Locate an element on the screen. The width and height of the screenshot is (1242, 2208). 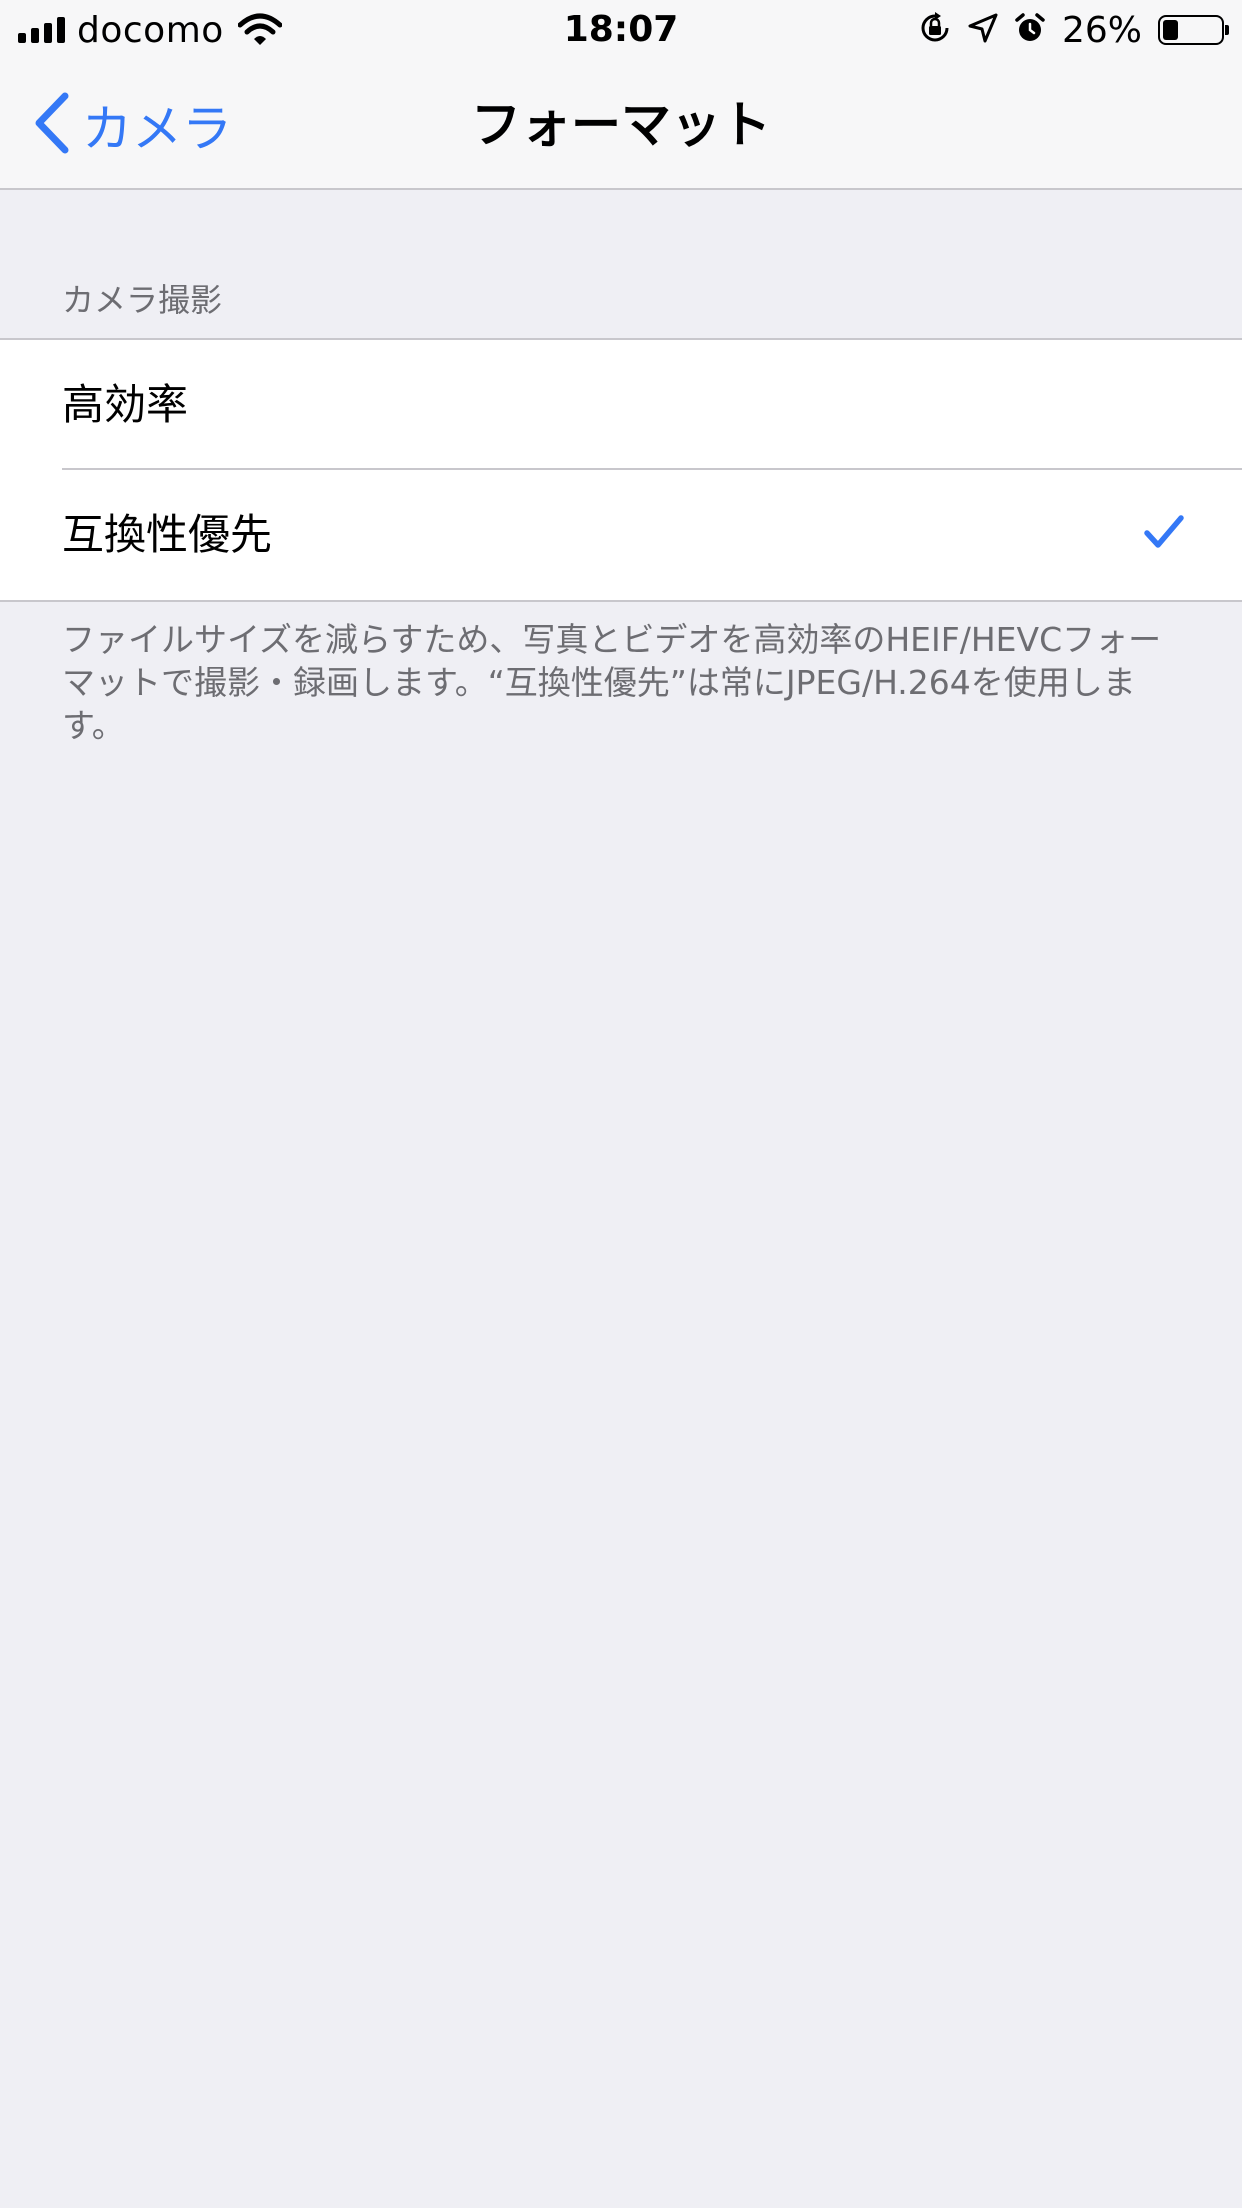
format-options: 高効率 互換性優先 is located at coordinates (621, 470).